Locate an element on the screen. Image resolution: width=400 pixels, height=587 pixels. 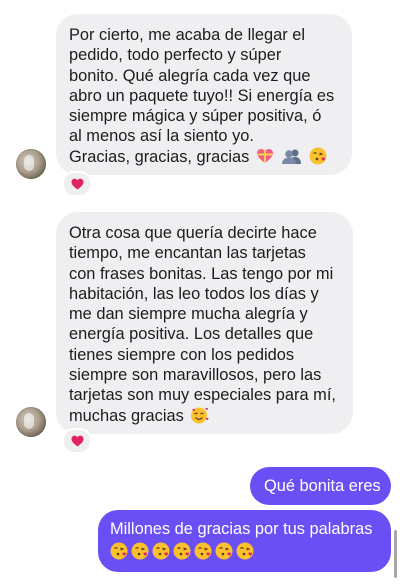
message-text-line: me dan siempre mucha alegría y is located at coordinates (188, 314).